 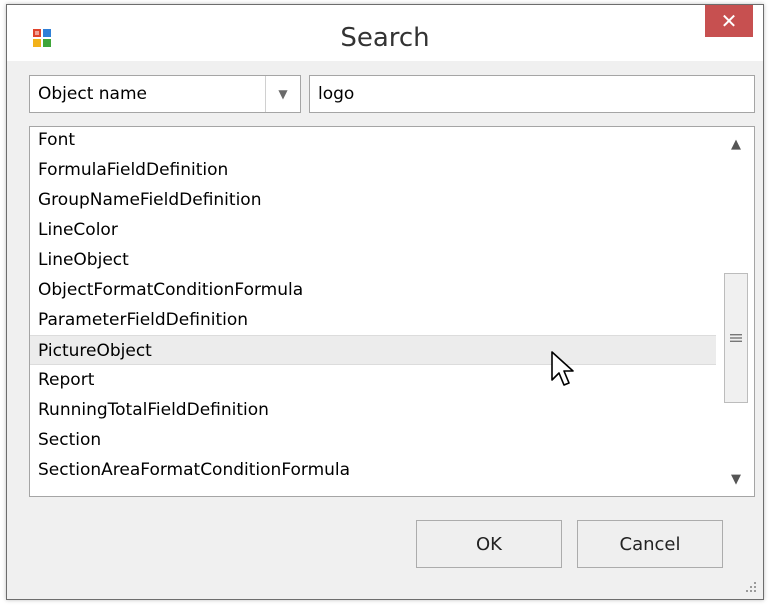 What do you see at coordinates (373, 440) in the screenshot?
I see `list-item: Section` at bounding box center [373, 440].